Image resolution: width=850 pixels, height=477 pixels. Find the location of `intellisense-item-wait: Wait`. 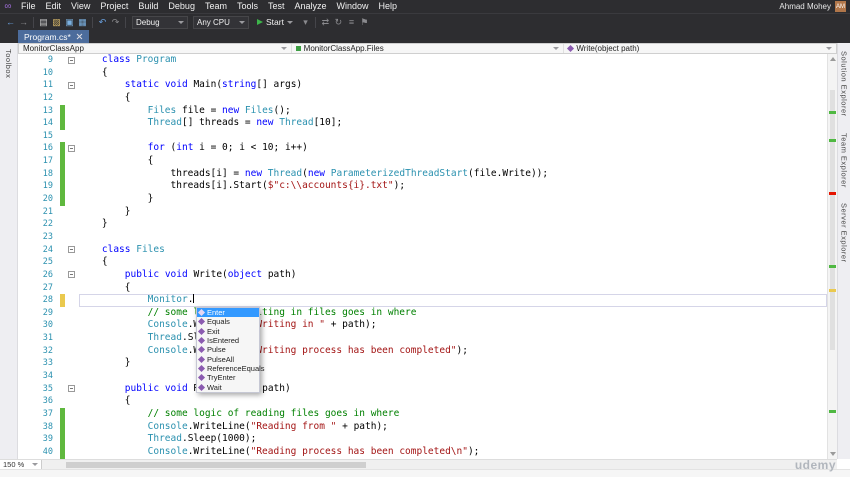

intellisense-item-wait: Wait is located at coordinates (228, 387).